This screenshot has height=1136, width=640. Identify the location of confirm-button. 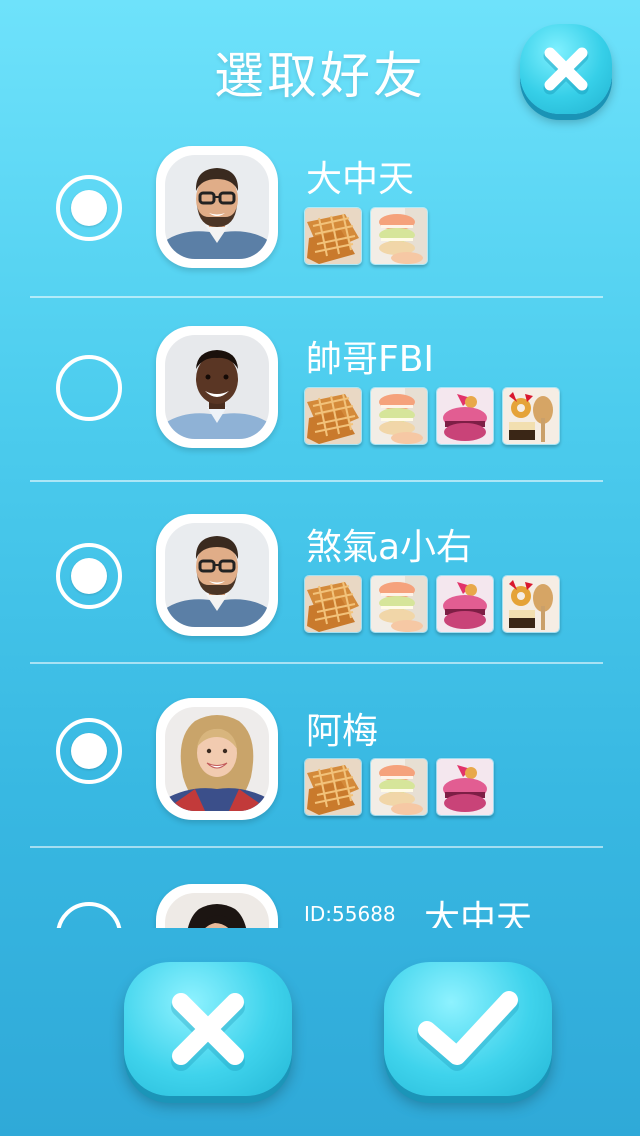
(468, 1029).